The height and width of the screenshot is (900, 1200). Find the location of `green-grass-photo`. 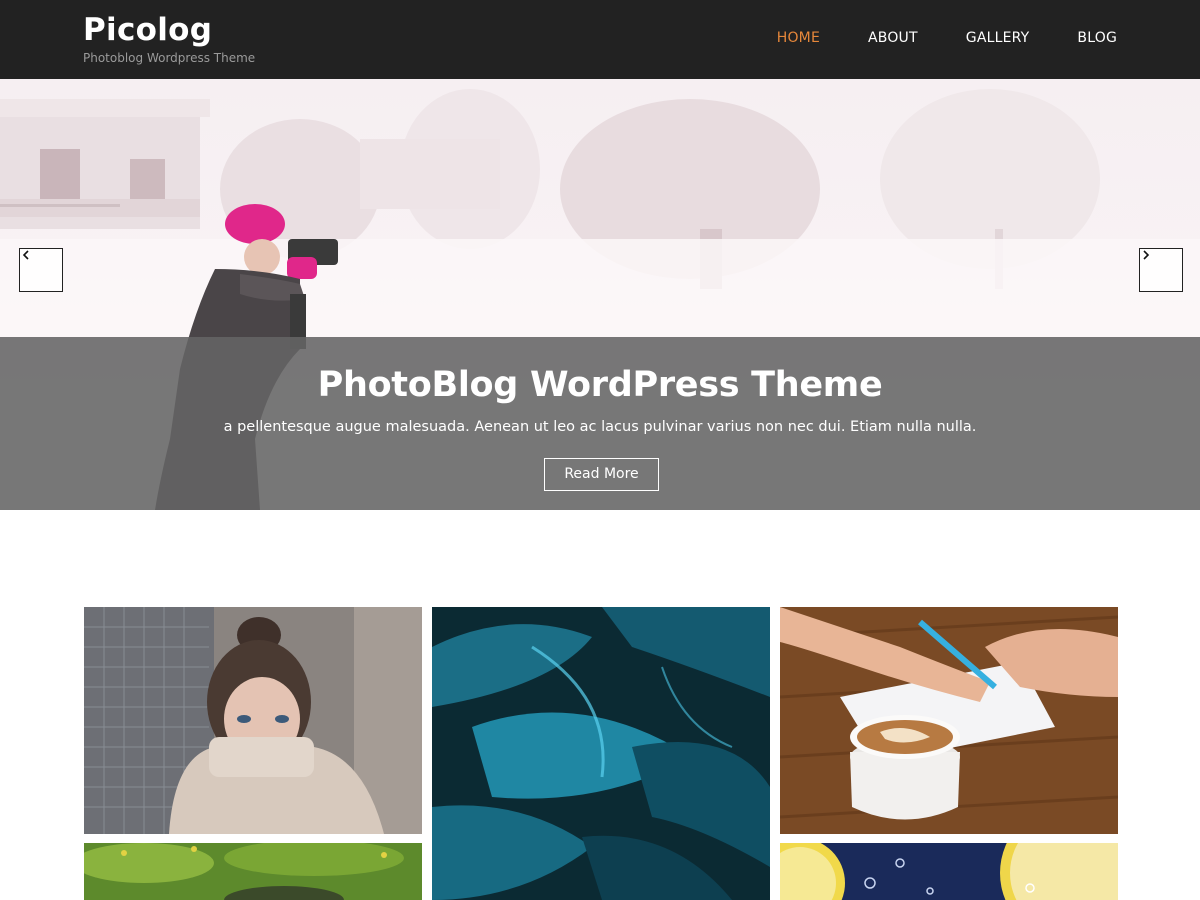

green-grass-photo is located at coordinates (253, 871).